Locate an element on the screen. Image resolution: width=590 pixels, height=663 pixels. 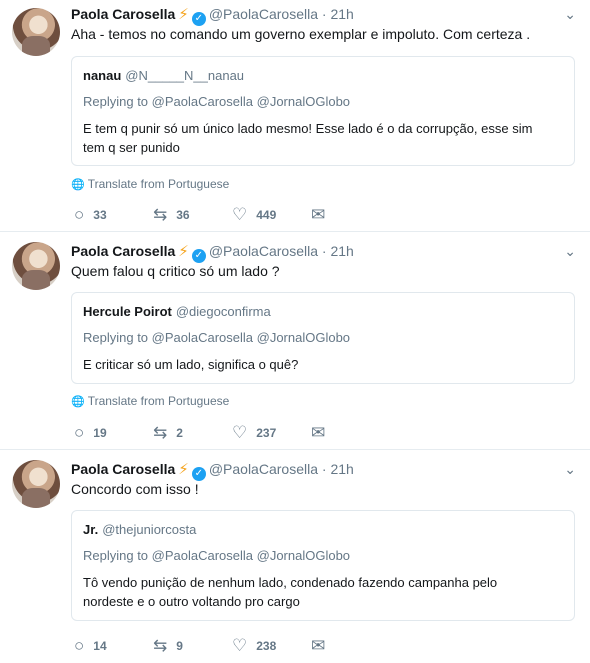
like-button: ♡ 449 is located at coordinates (271, 215).